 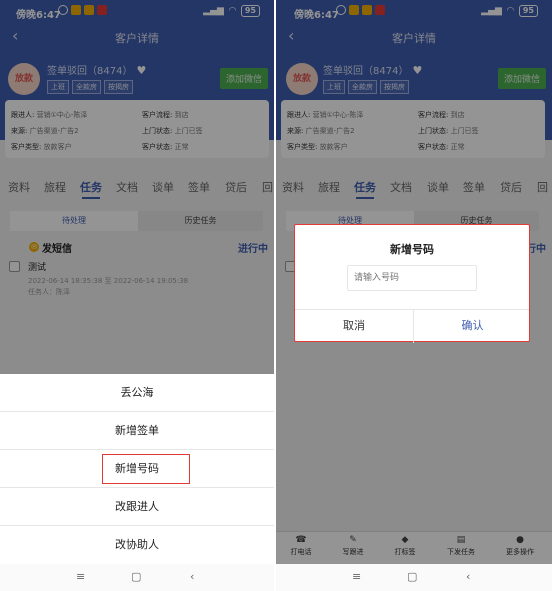 I want to click on action-change-follower: 改跟进人, so click(x=137, y=507).